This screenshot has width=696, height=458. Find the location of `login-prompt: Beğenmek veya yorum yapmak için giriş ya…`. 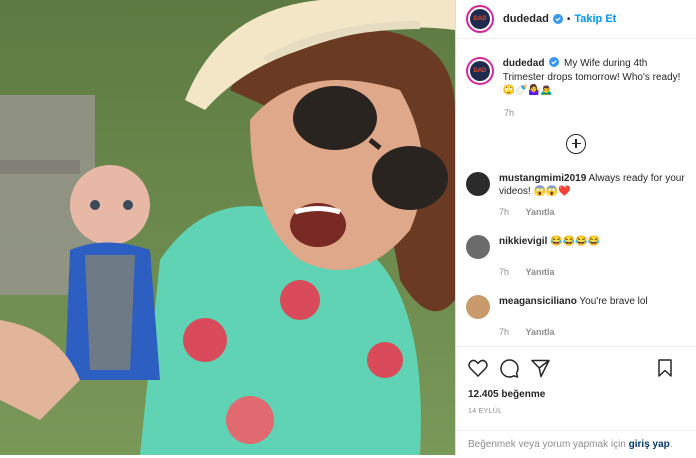

login-prompt: Beğenmek veya yorum yapmak için giriş ya… is located at coordinates (576, 444).